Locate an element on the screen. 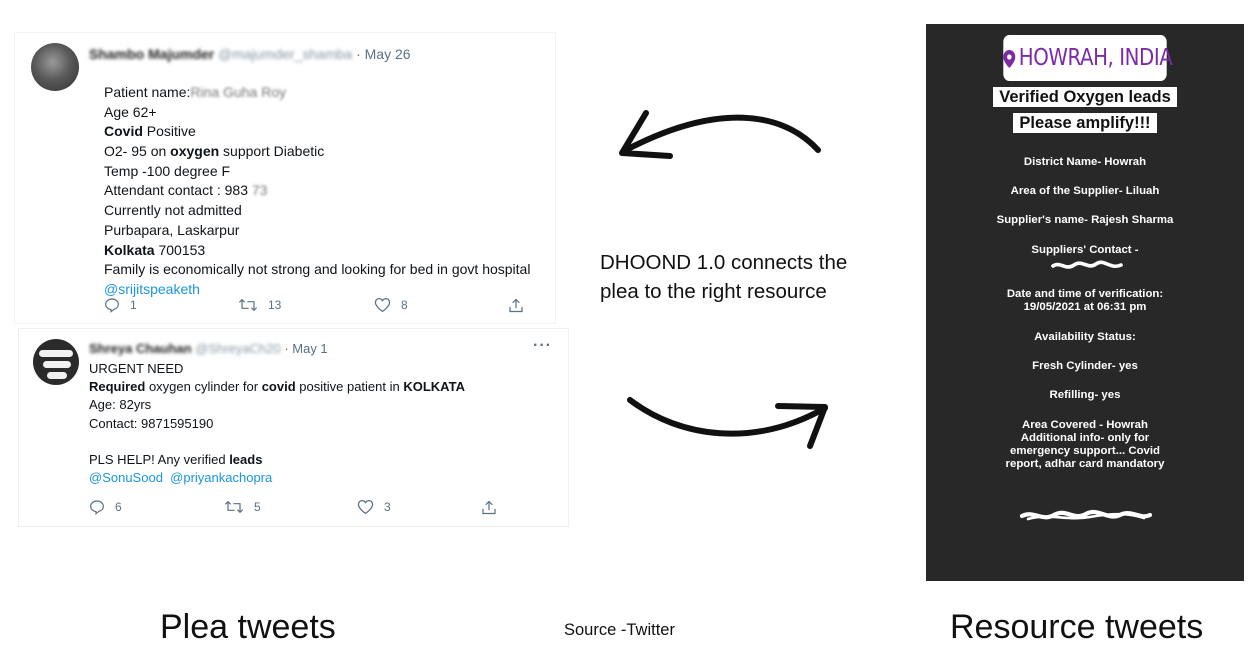  tweet-date: · May 26 is located at coordinates (383, 54).